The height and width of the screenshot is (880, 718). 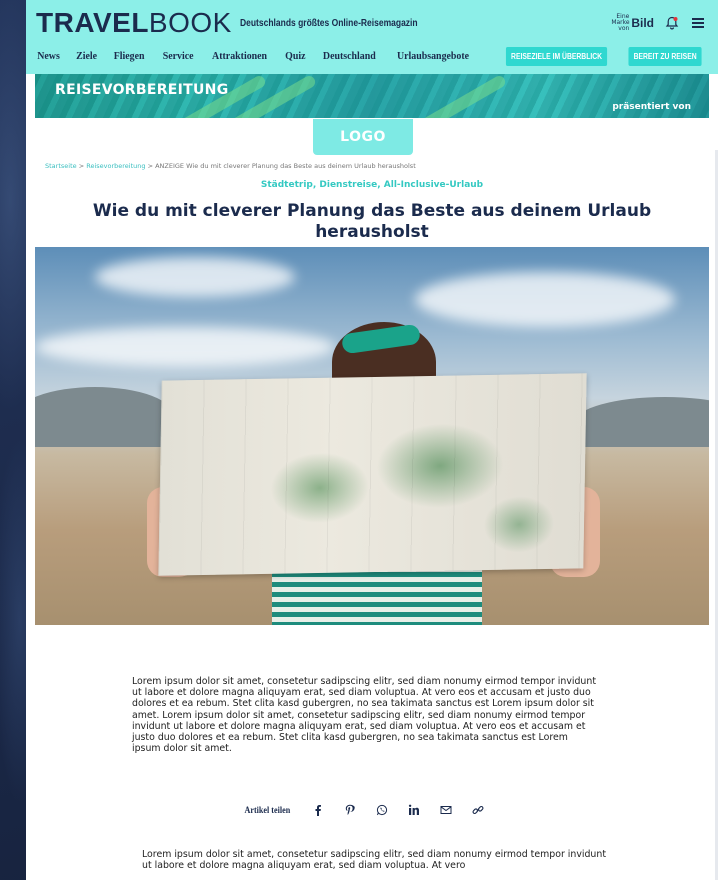 What do you see at coordinates (295, 56) in the screenshot?
I see `nav-item-quiz: Quiz` at bounding box center [295, 56].